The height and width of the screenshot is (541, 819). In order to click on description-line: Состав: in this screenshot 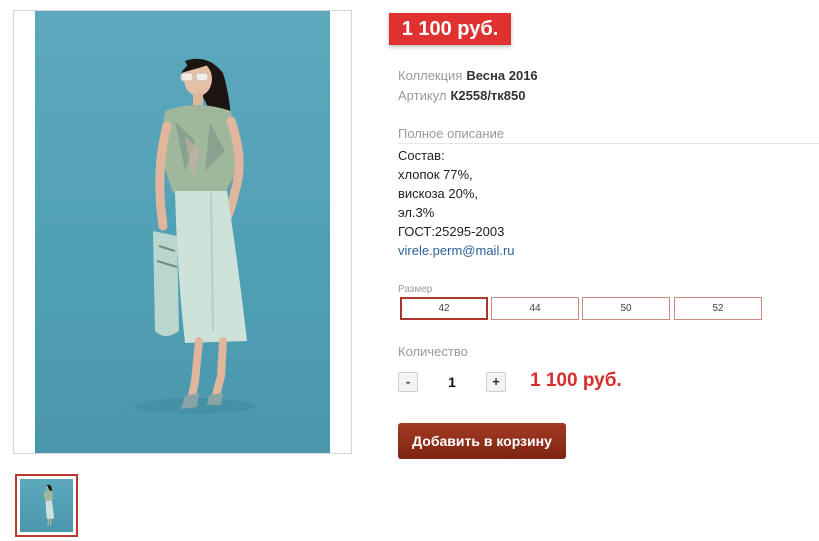, I will do `click(421, 155)`.